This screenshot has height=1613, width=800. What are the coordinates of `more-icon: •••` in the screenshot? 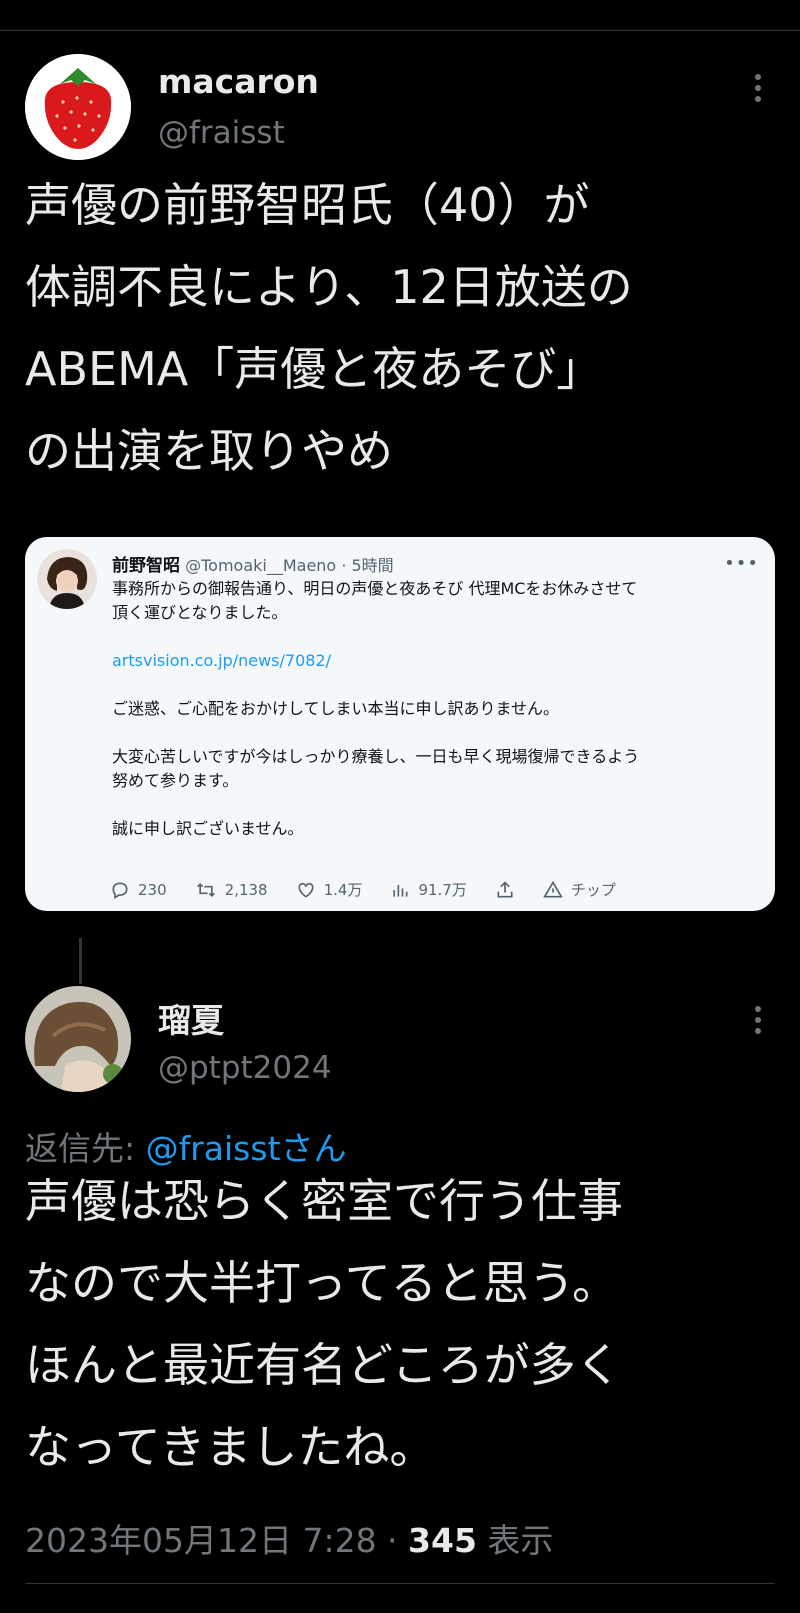 It's located at (741, 563).